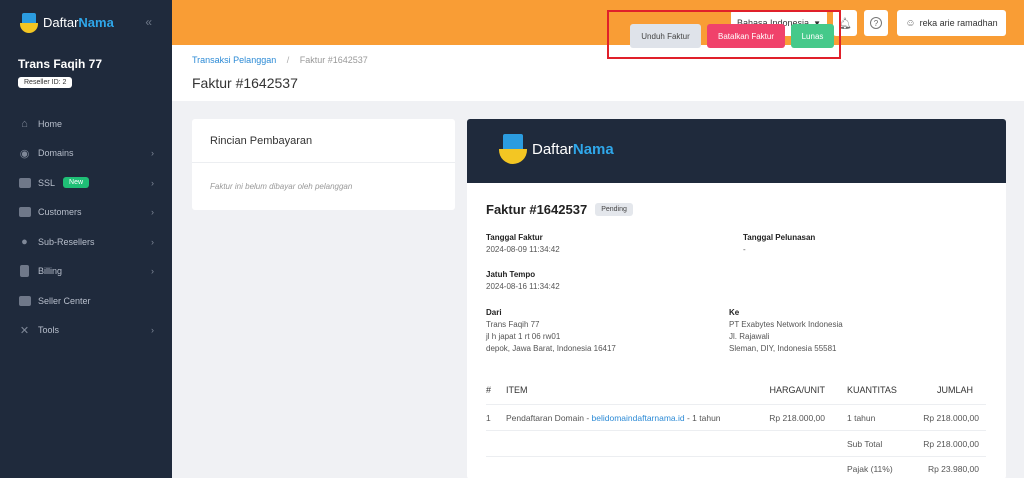  What do you see at coordinates (86, 154) in the screenshot?
I see `sidebar-item-domains: ◉ Domains ›` at bounding box center [86, 154].